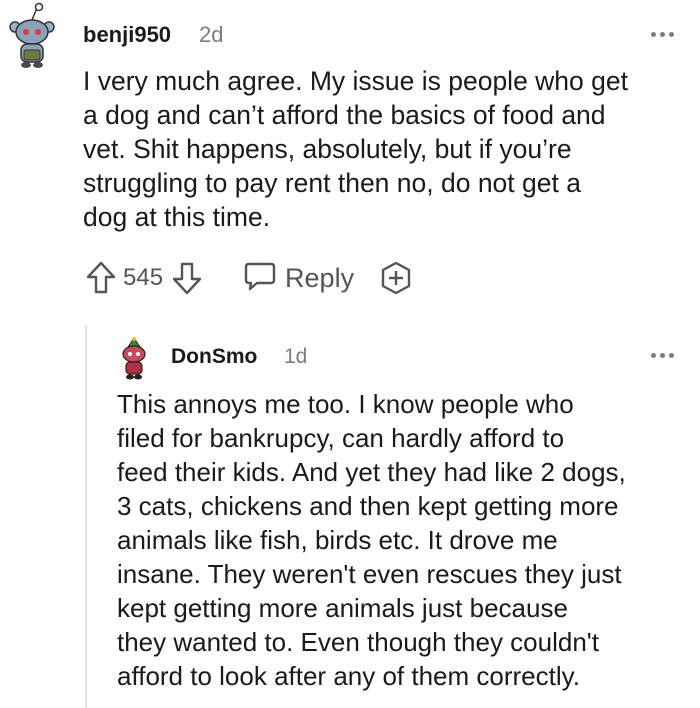  Describe the element at coordinates (143, 277) in the screenshot. I see `vote-count: 545` at that location.